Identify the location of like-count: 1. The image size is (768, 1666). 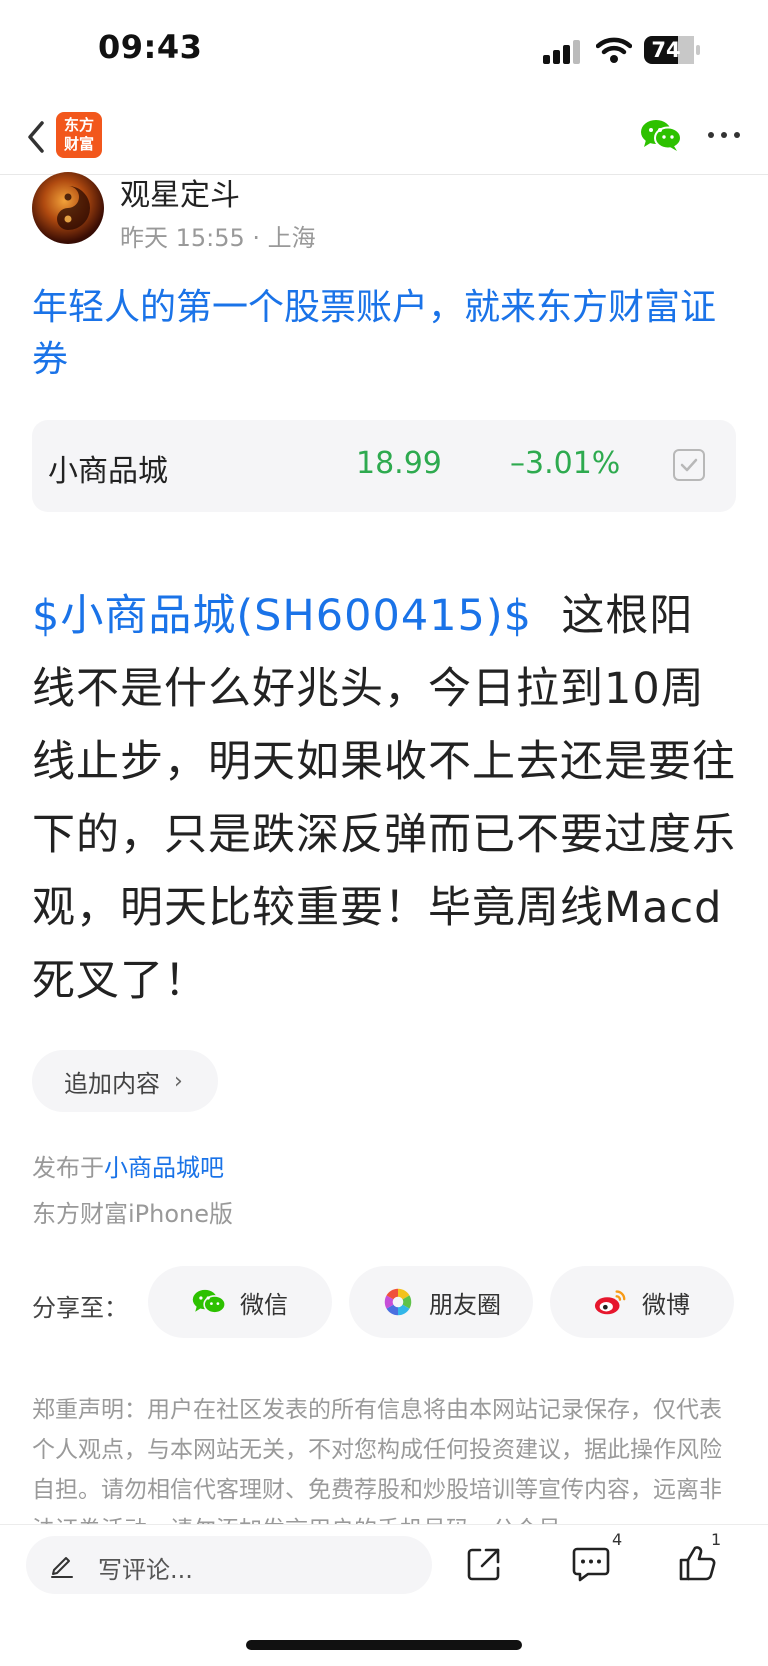
(716, 1539).